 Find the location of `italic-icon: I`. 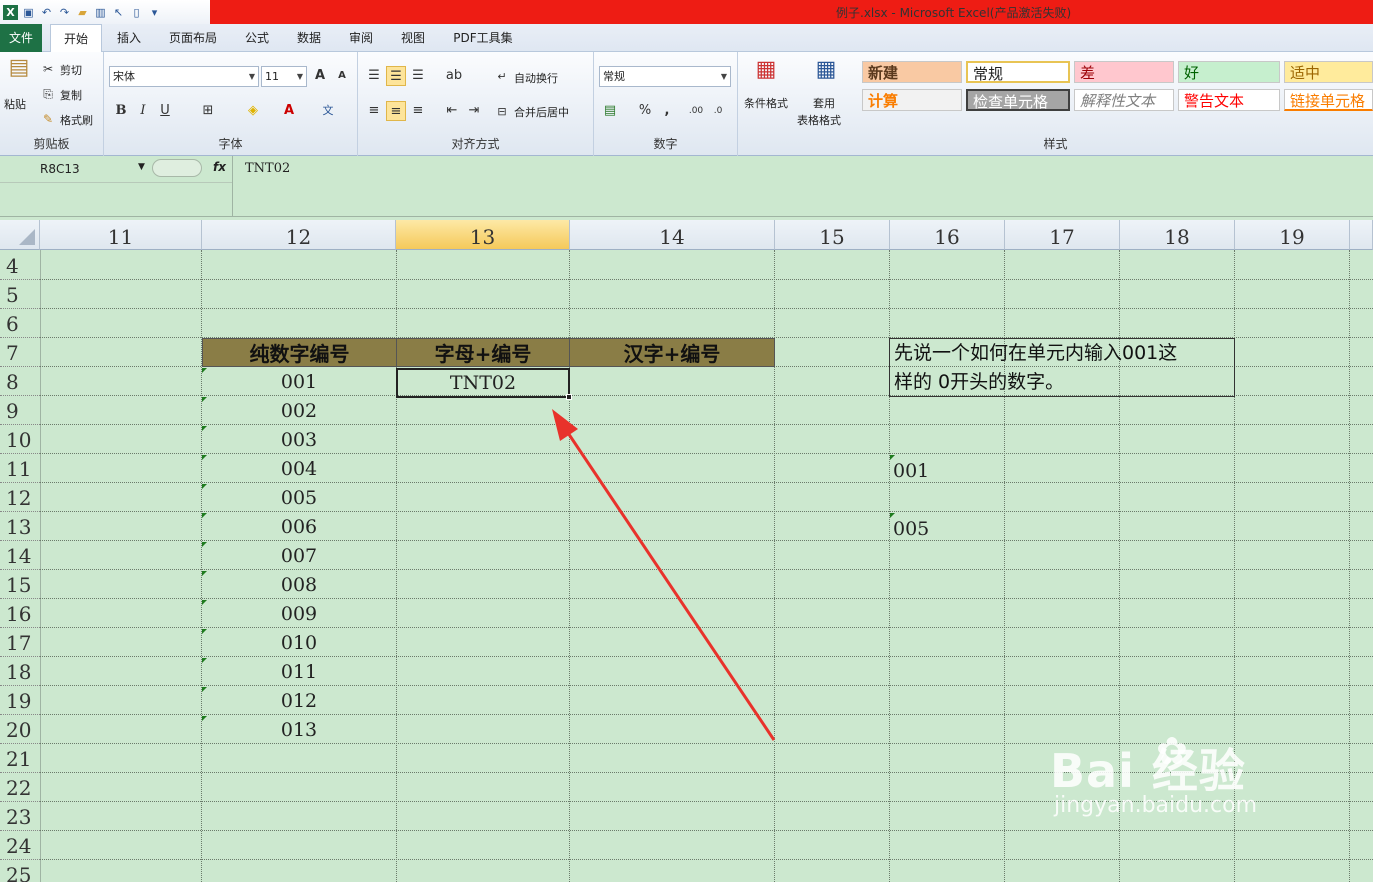

italic-icon: I is located at coordinates (143, 111).